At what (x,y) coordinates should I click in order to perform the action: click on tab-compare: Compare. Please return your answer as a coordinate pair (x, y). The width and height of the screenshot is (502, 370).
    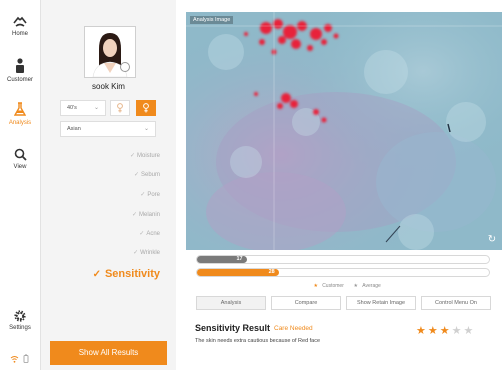
    Looking at the image, I should click on (306, 303).